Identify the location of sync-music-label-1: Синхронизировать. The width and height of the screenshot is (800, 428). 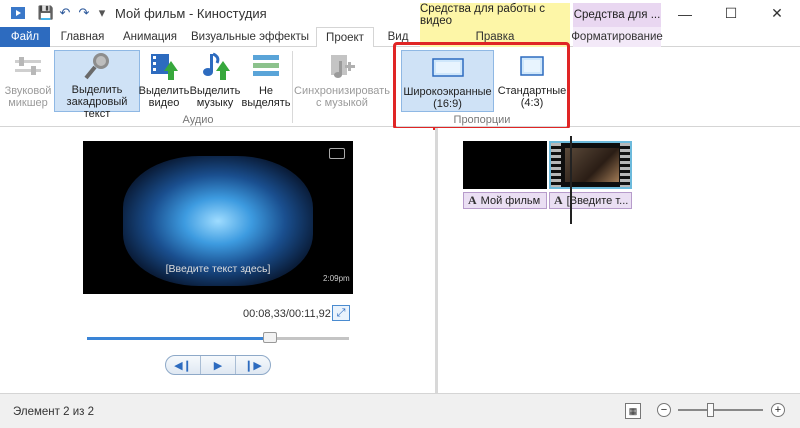
(342, 91).